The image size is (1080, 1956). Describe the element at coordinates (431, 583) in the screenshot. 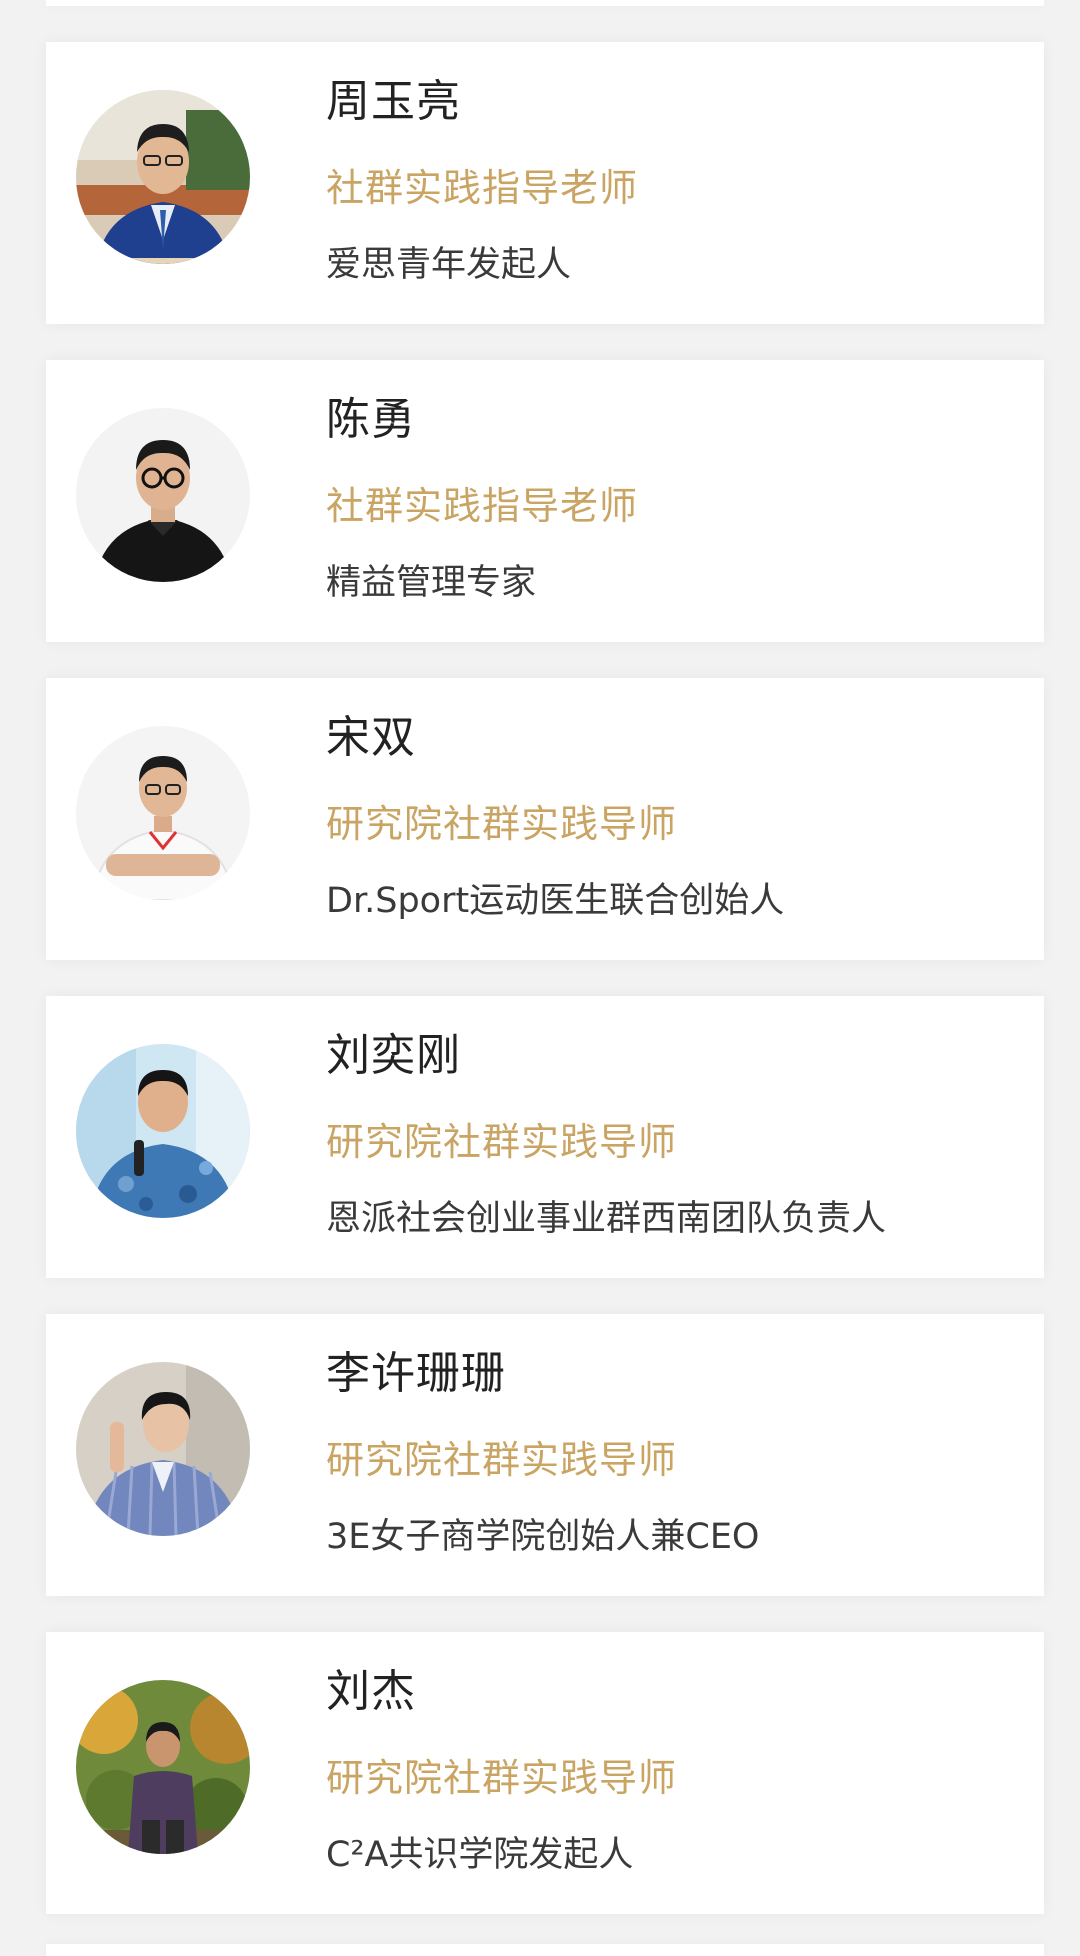

I see `mentor-description: 精益管理专家` at that location.